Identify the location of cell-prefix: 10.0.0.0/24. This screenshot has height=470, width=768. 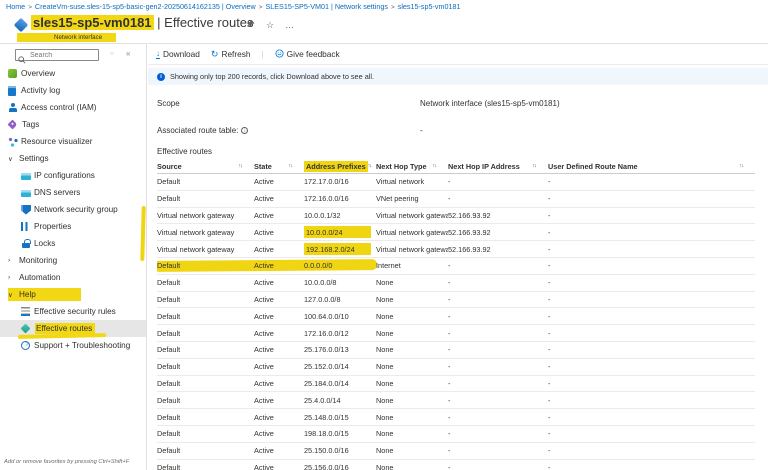
(340, 232).